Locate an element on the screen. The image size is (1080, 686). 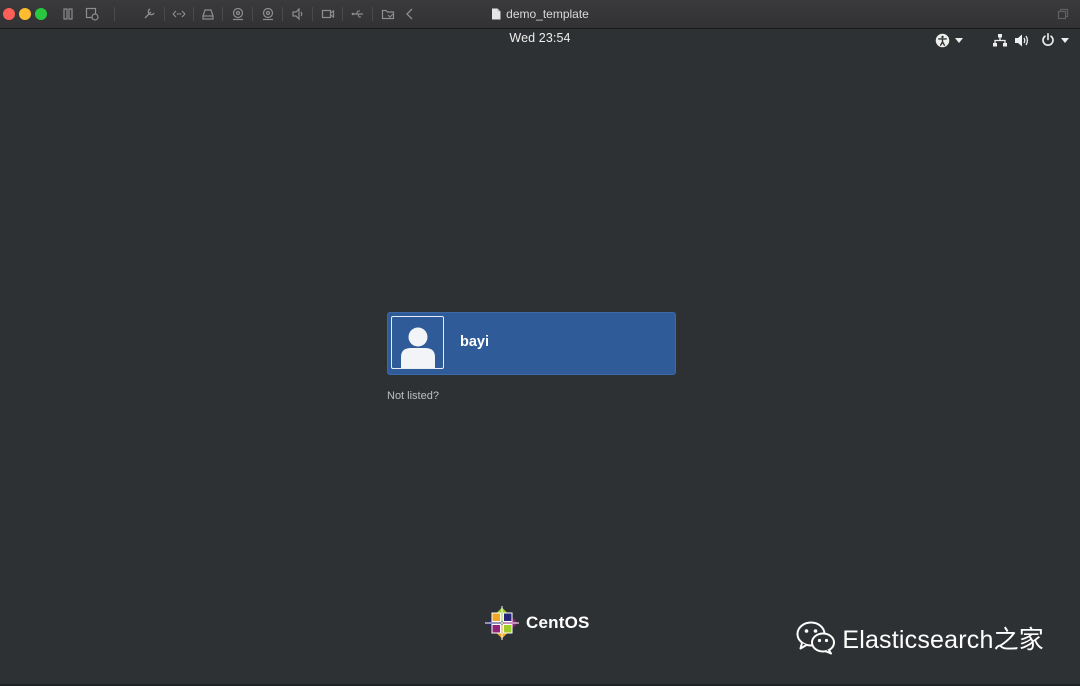
video-camera-icon is located at coordinates (328, 14).